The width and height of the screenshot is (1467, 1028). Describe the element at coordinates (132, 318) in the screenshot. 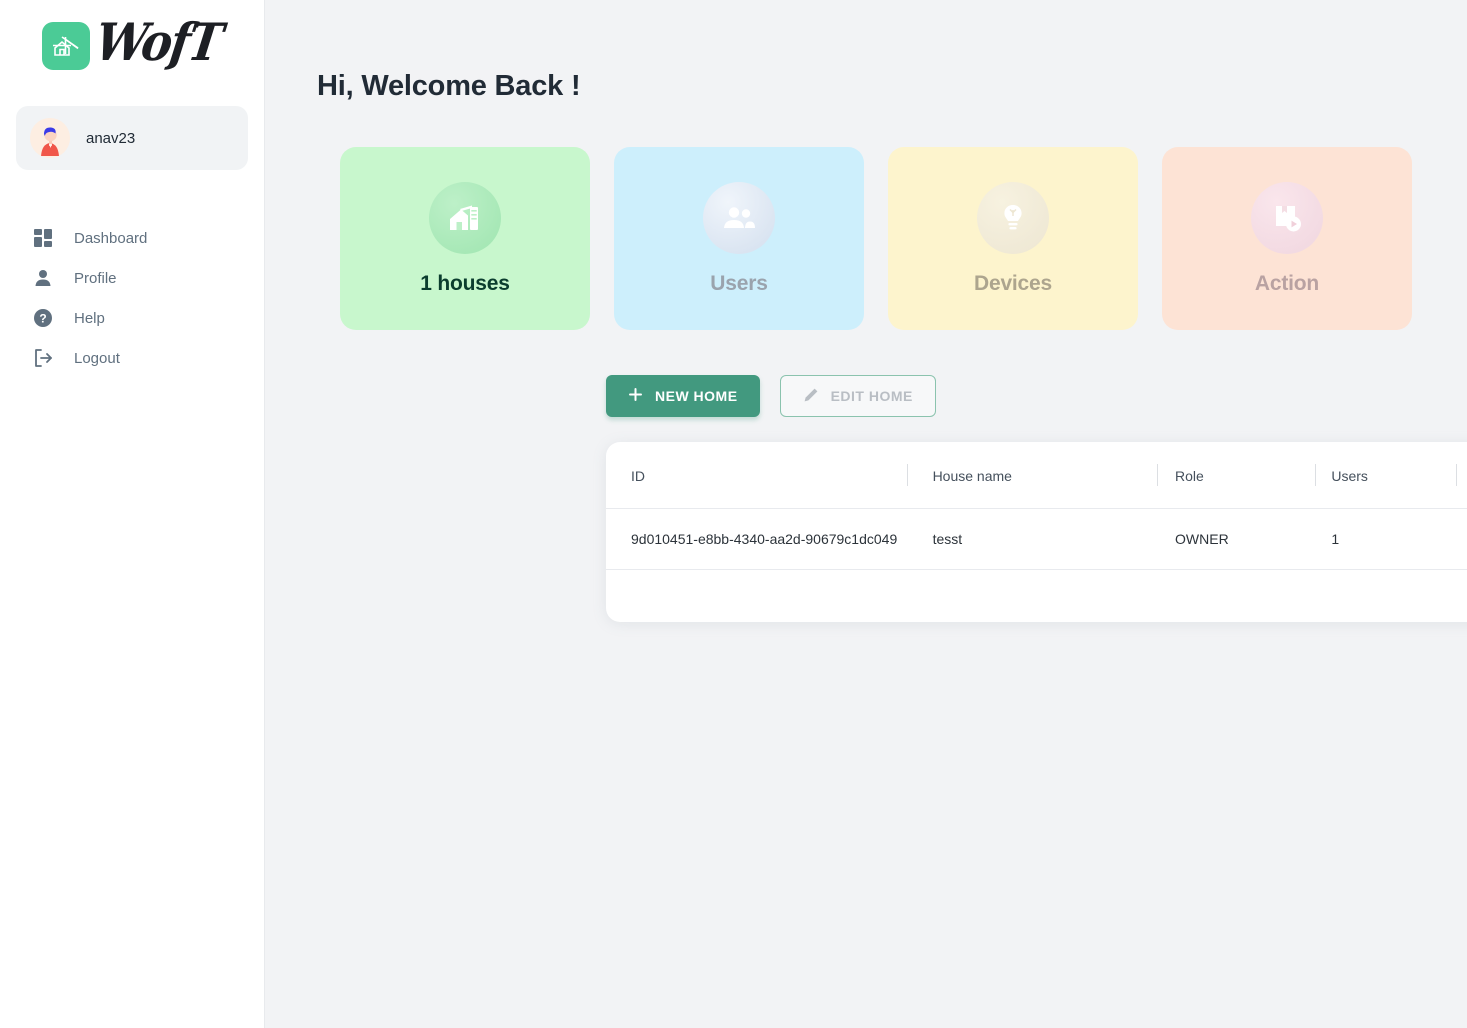

I see `sidebar-item-help: ? Help` at that location.